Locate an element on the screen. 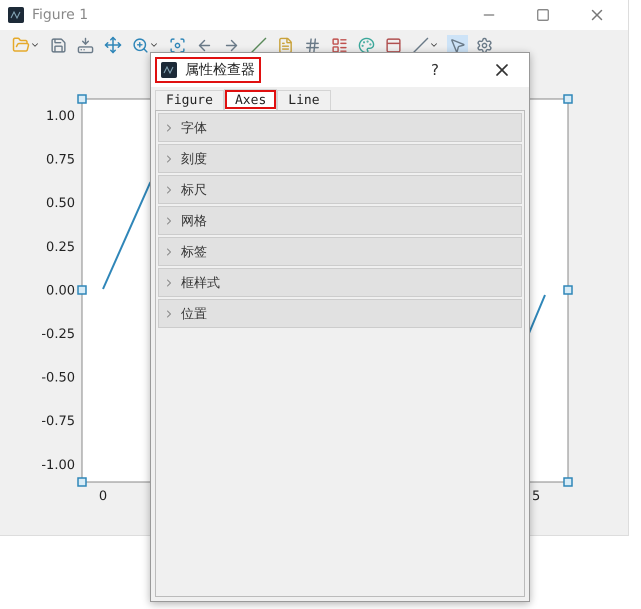  section-header: 标签 is located at coordinates (340, 251).